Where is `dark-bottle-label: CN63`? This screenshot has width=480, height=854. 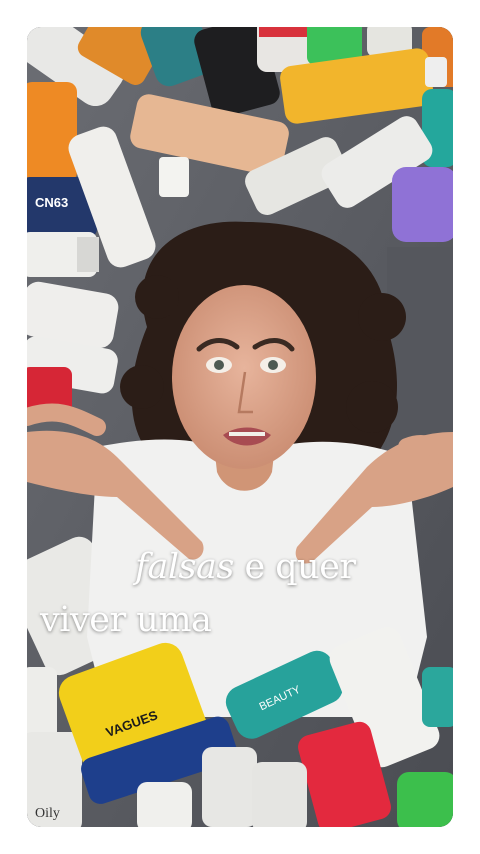 dark-bottle-label: CN63 is located at coordinates (51, 202).